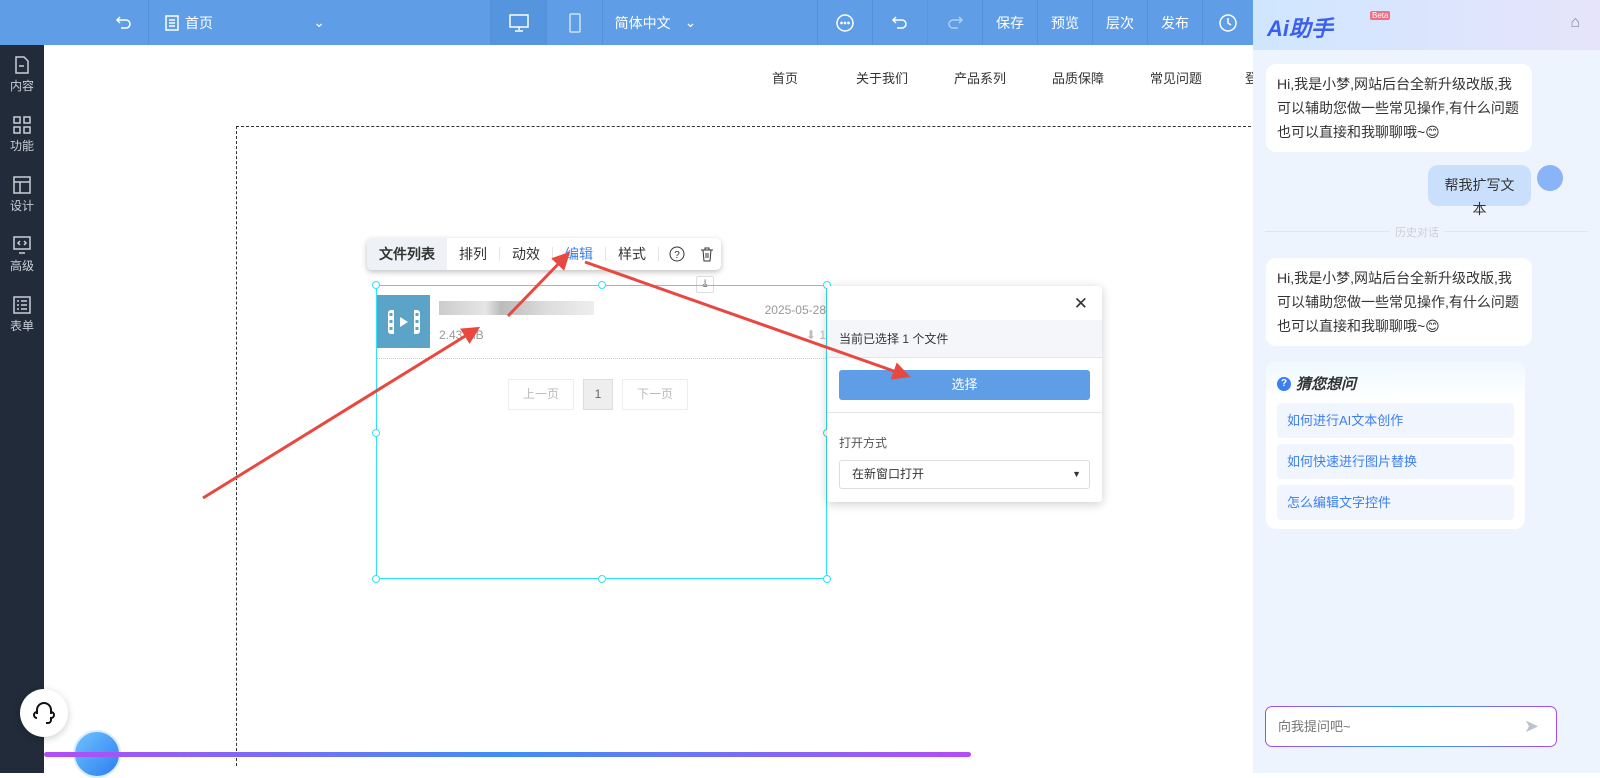 Image resolution: width=1600 pixels, height=778 pixels. What do you see at coordinates (1575, 23) in the screenshot?
I see `clear-icon: ⌂` at bounding box center [1575, 23].